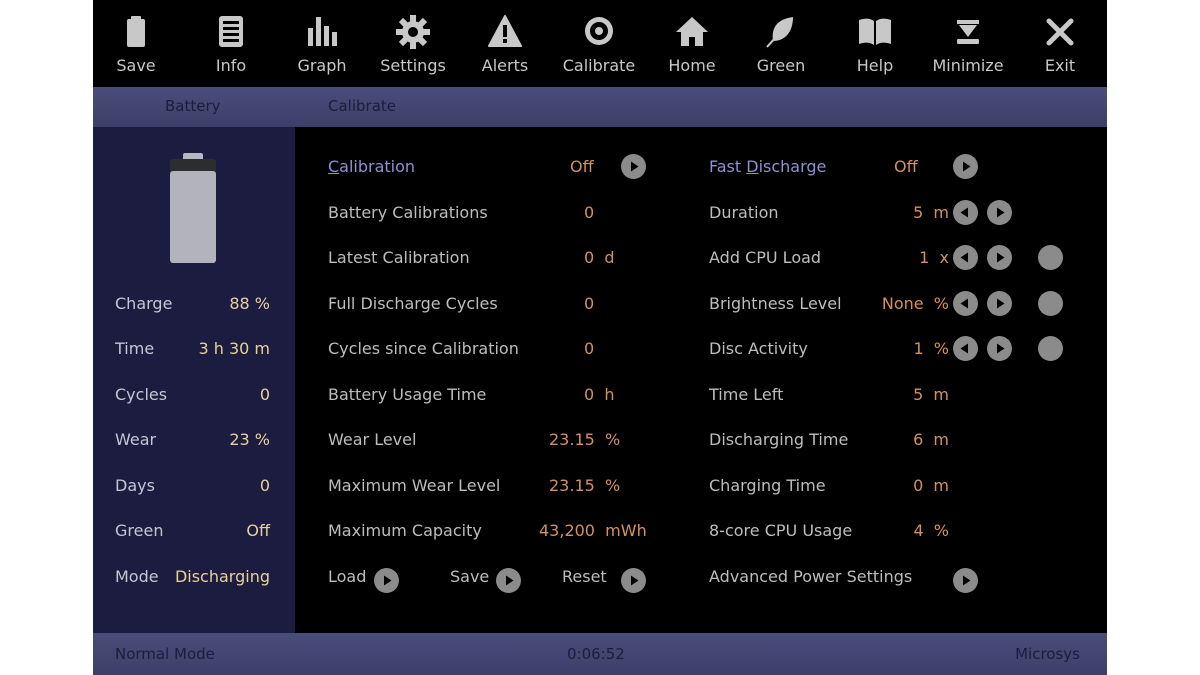  Describe the element at coordinates (779, 439) in the screenshot. I see `row-label: Discharging Time` at that location.